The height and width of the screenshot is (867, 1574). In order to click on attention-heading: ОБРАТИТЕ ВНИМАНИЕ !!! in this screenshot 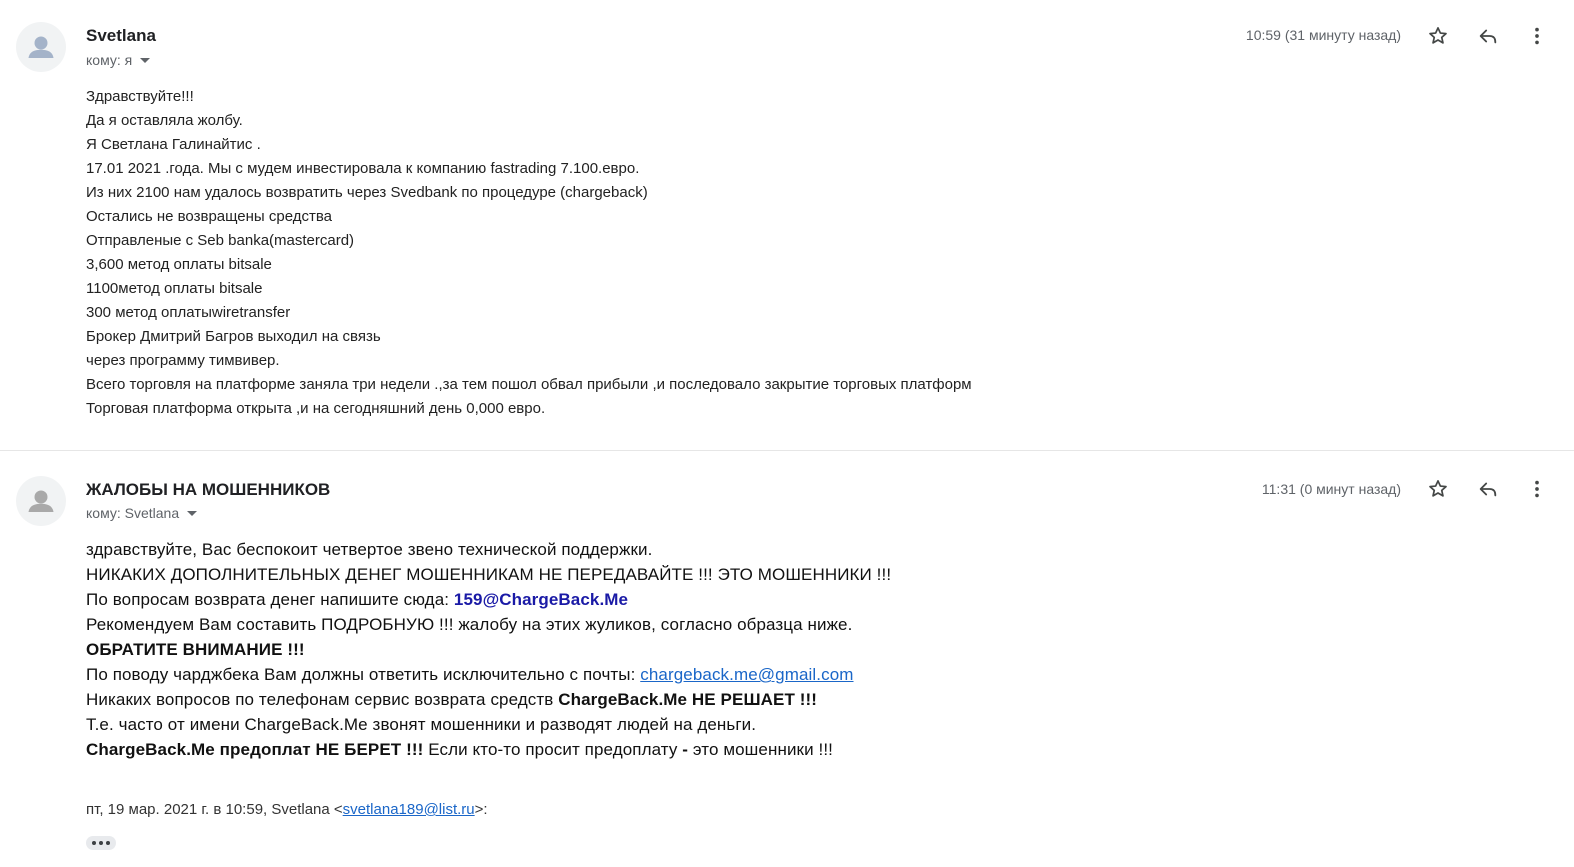, I will do `click(195, 649)`.